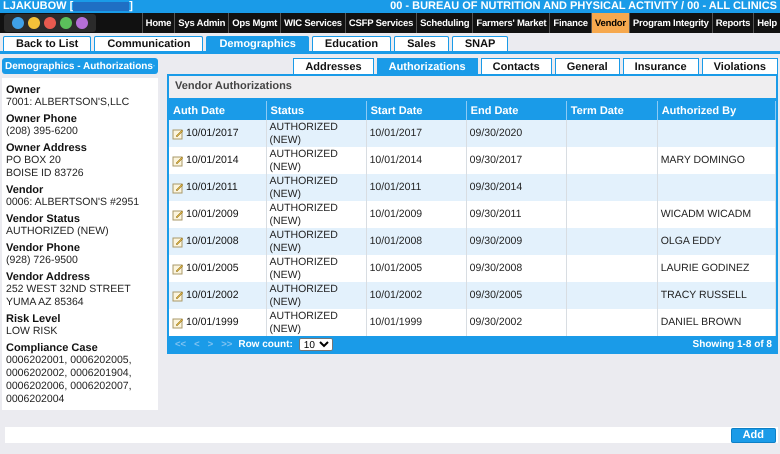  Describe the element at coordinates (705, 268) in the screenshot. I see `table-cell: LAURIE GODINEZ` at that location.